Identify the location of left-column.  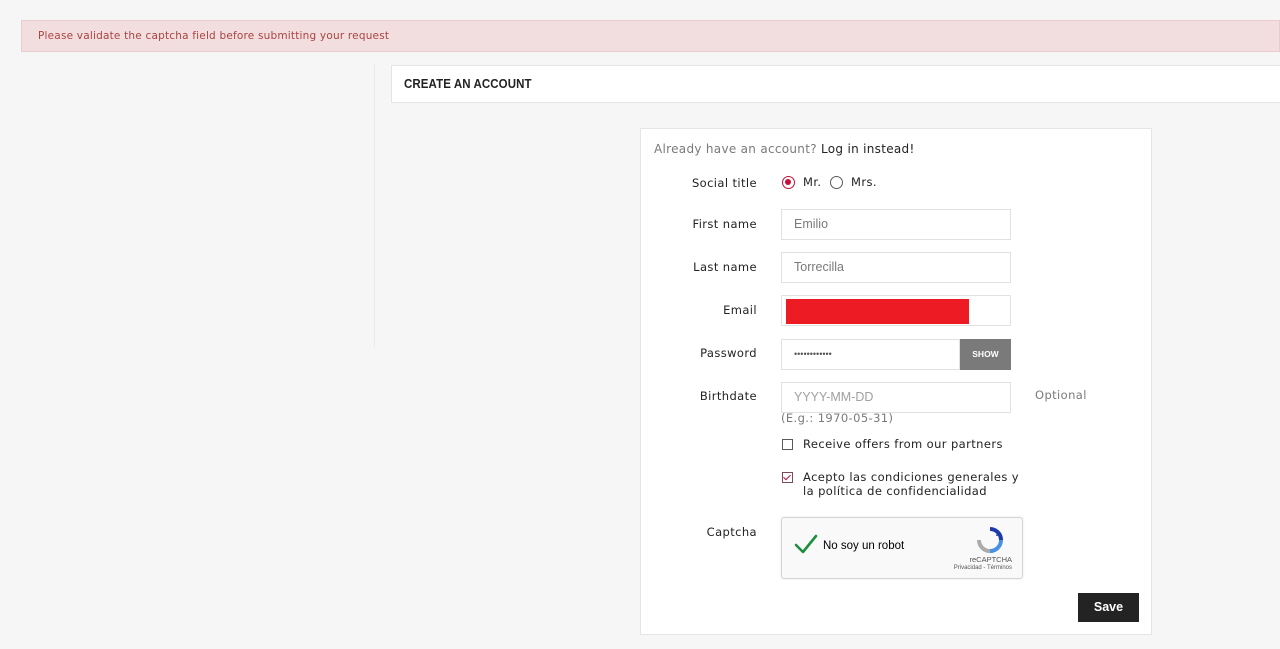
(198, 205).